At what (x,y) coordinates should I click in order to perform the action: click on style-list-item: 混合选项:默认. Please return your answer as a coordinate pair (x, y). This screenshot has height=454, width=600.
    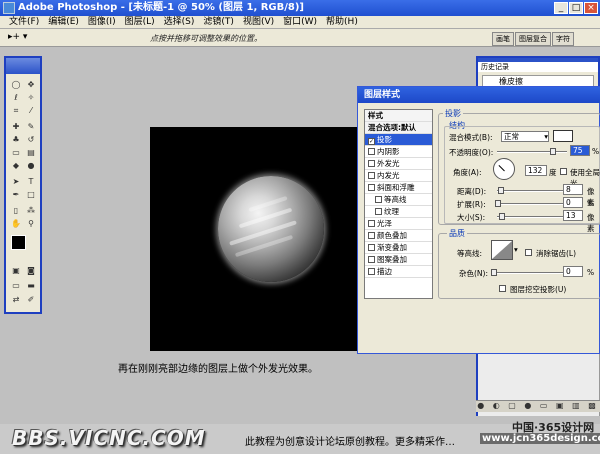
    Looking at the image, I should click on (398, 128).